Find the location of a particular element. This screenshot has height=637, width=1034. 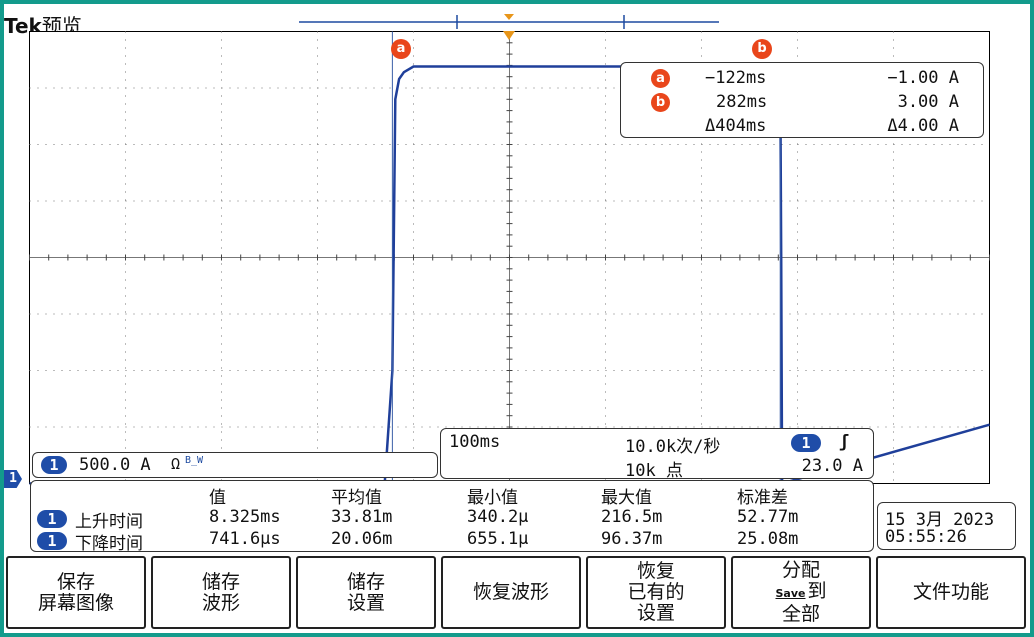

recall-waveform-button: 恢复波形 is located at coordinates (511, 592).